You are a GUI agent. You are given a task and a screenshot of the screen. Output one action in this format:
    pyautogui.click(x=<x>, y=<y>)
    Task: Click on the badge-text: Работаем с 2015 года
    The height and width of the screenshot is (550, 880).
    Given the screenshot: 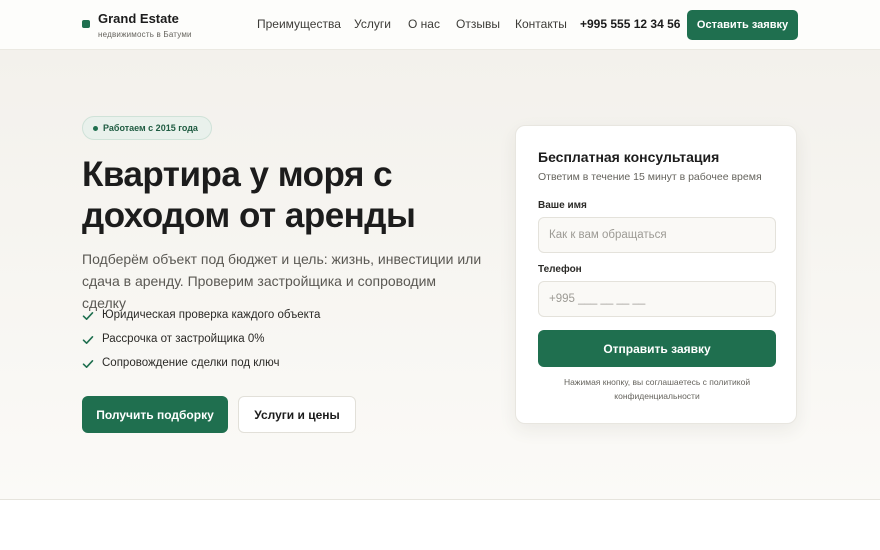 What is the action you would take?
    pyautogui.click(x=150, y=128)
    